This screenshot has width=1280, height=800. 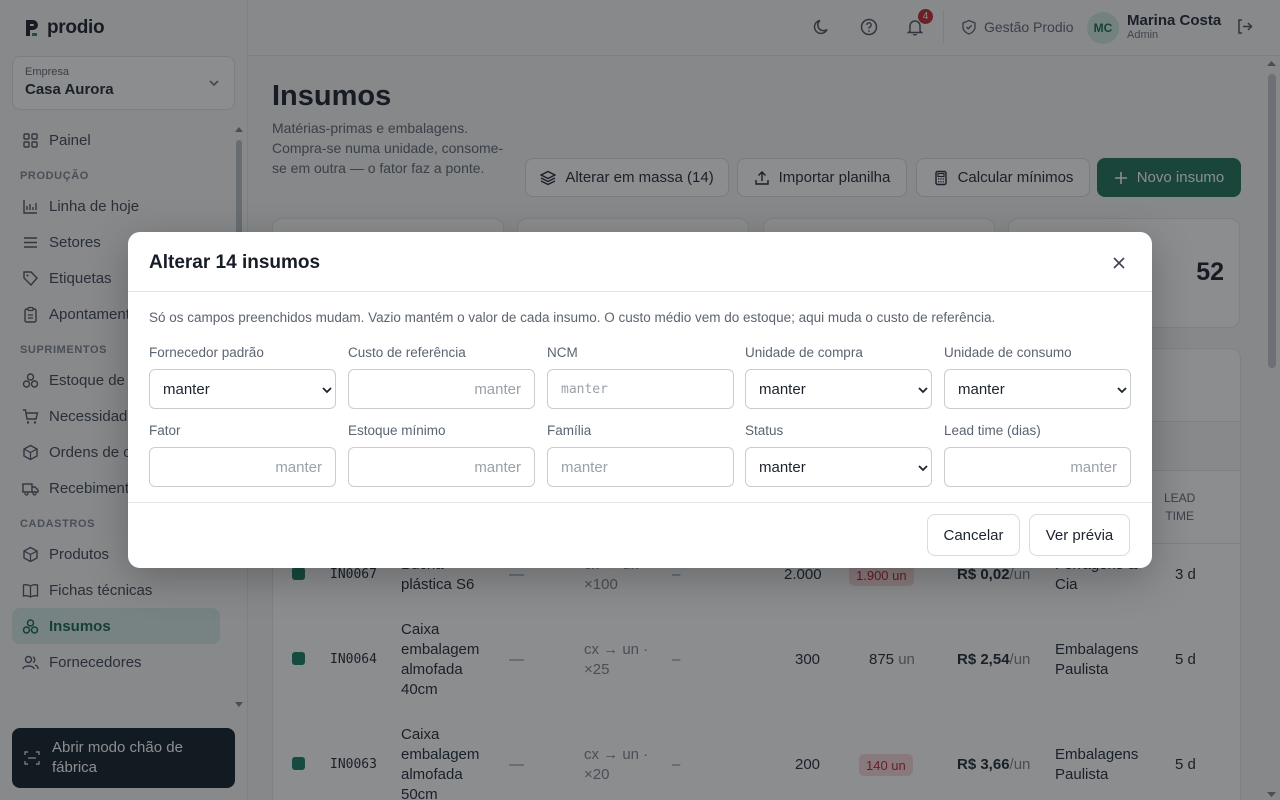 I want to click on label-custo: Custo de referência, so click(x=407, y=352).